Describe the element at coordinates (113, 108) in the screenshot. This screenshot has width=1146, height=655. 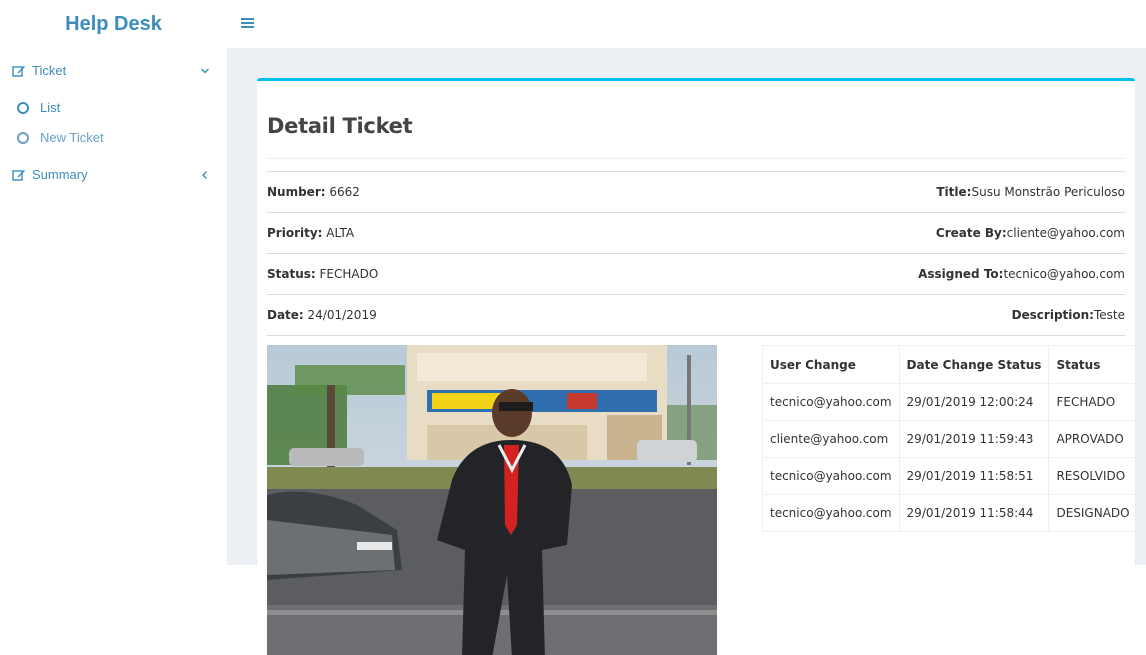
I see `sidebar-subitem-list: List` at that location.